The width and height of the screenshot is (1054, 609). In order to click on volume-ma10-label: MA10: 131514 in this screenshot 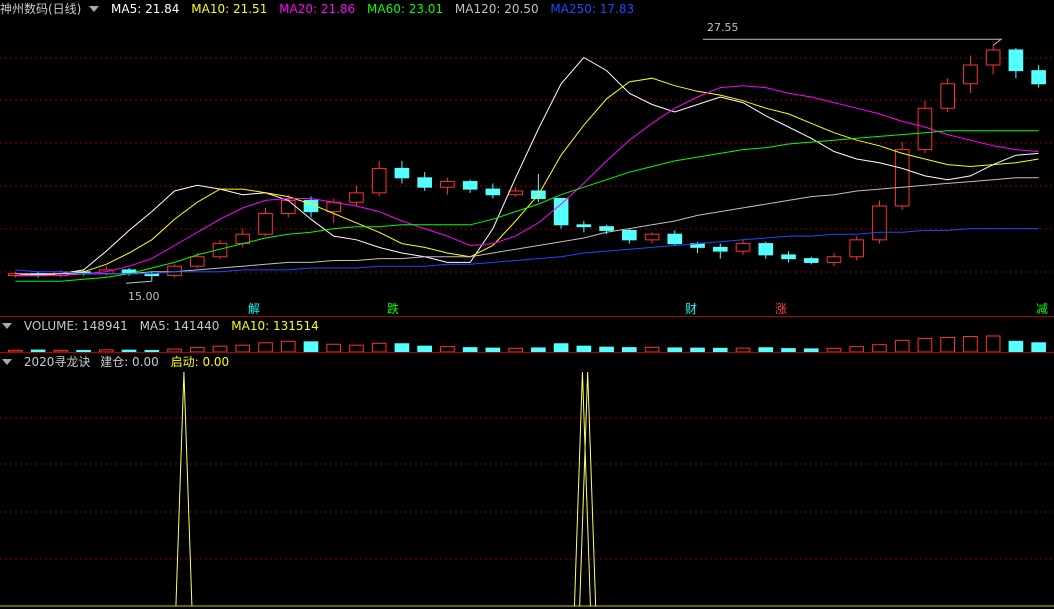, I will do `click(275, 326)`.